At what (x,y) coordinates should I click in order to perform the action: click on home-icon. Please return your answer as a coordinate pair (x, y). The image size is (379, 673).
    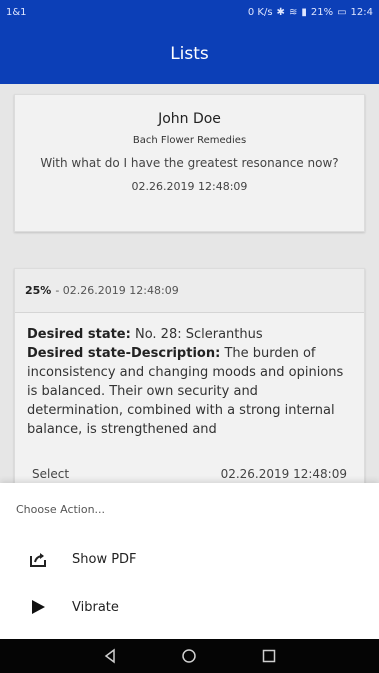
    Looking at the image, I should click on (189, 656).